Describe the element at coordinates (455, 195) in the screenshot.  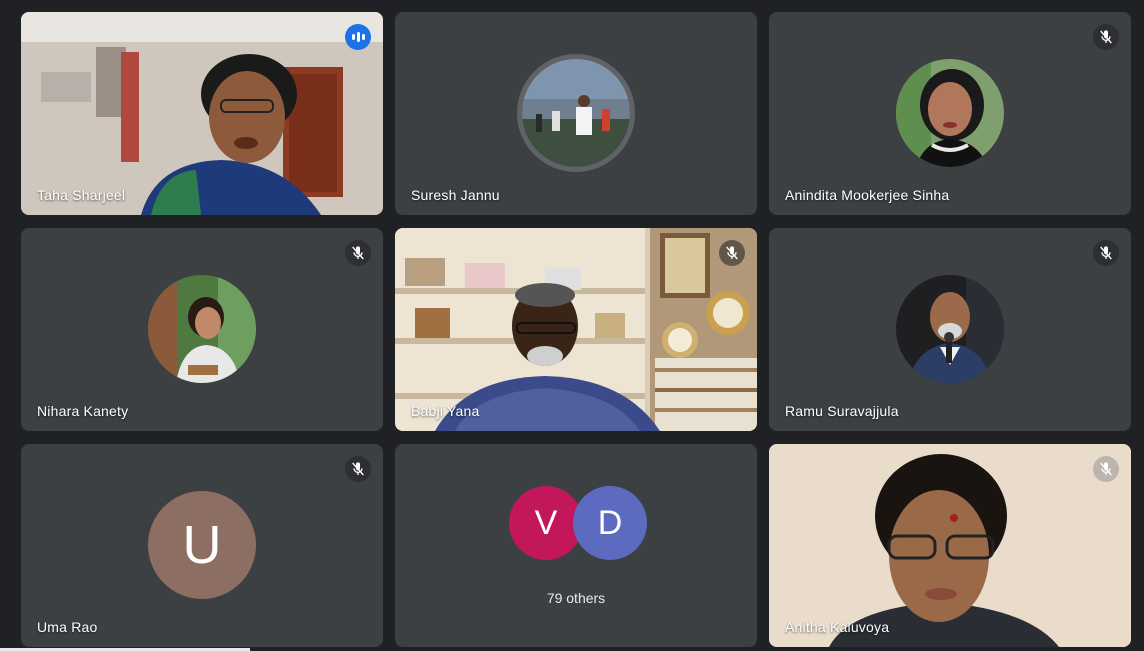
I see `participant-name: Suresh Jannu` at that location.